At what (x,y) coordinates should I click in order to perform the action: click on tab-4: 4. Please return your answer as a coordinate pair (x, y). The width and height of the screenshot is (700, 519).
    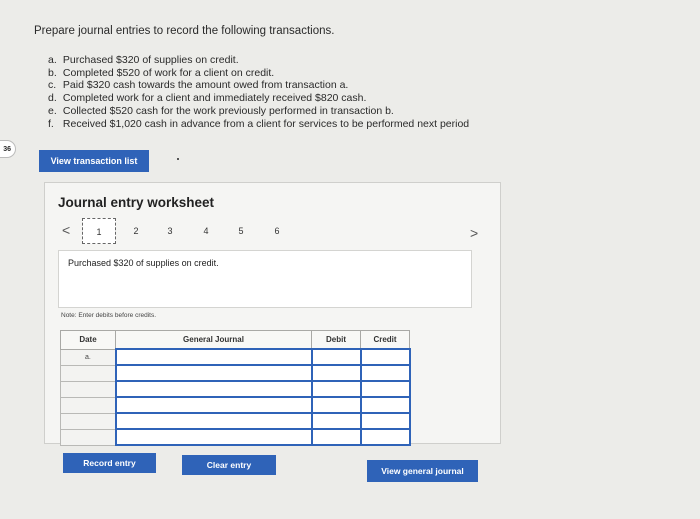
    Looking at the image, I should click on (206, 231).